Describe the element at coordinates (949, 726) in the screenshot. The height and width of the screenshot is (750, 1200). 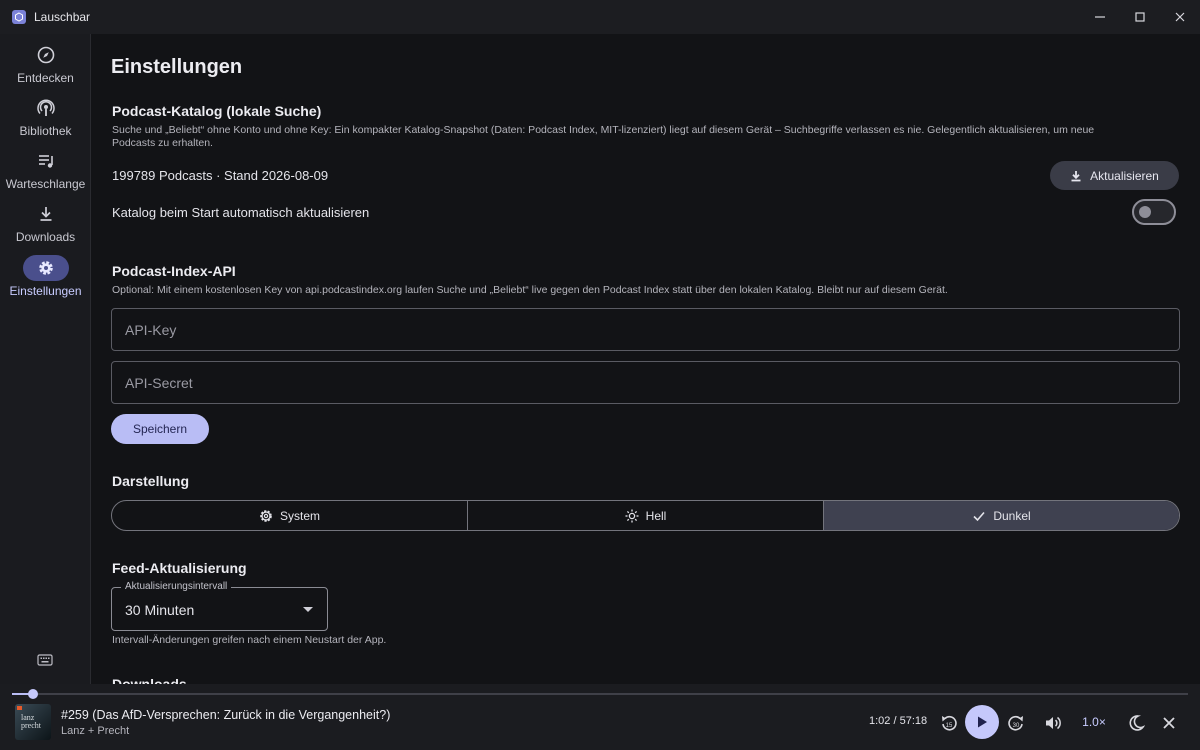
I see `svg-text: 15` at that location.